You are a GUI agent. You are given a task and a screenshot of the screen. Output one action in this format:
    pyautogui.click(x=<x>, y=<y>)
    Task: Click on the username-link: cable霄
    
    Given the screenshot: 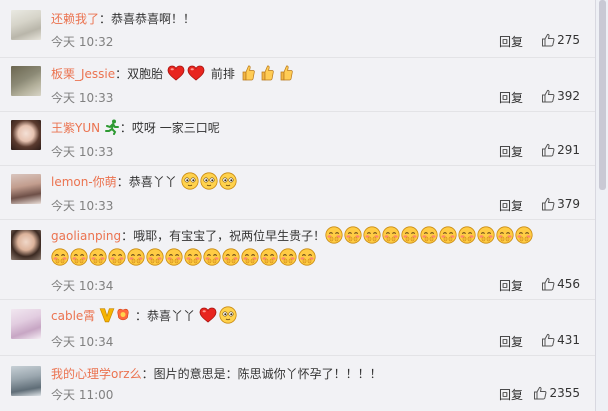 What is the action you would take?
    pyautogui.click(x=73, y=316)
    